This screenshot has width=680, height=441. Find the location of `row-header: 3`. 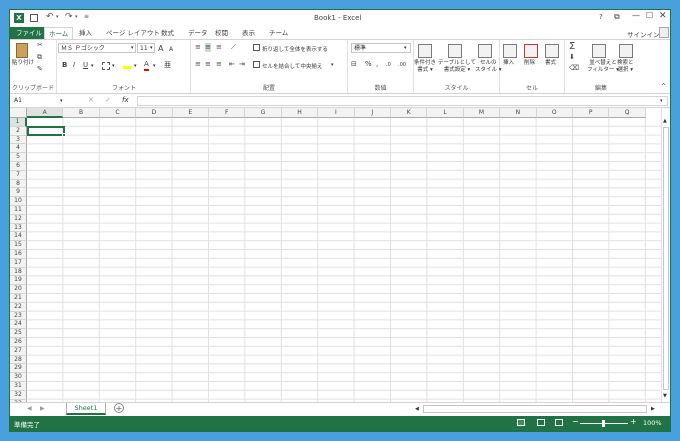

row-header: 3 is located at coordinates (18, 140).